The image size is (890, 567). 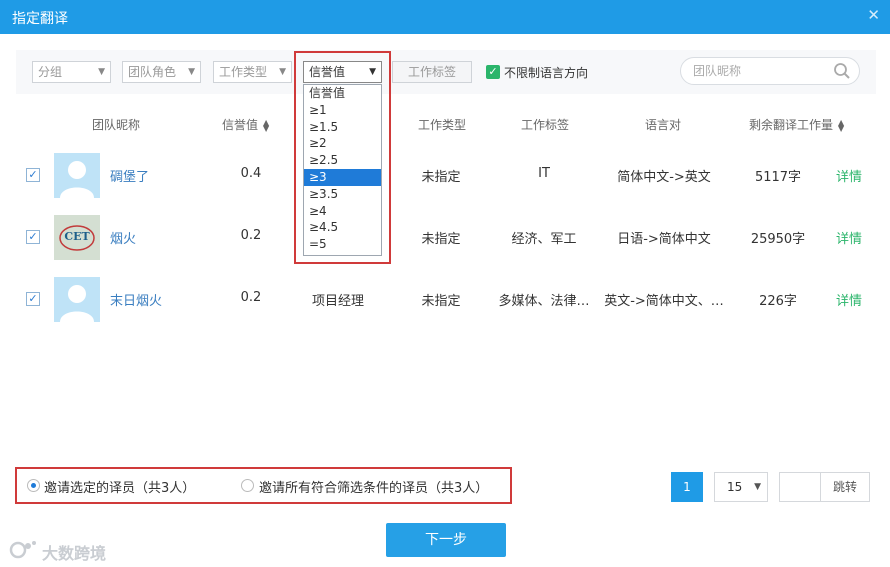 I want to click on table-row: ✓ 碉堡了 0.4 未指定 IT 简体中文->英文 5117字 详情, so click(x=446, y=175).